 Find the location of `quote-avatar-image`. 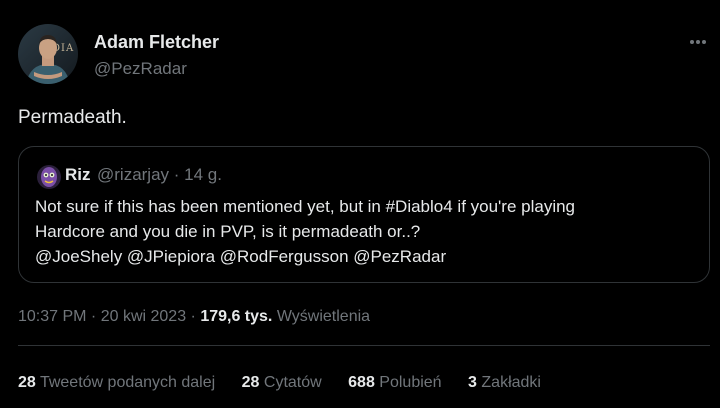

quote-avatar-image is located at coordinates (49, 177).